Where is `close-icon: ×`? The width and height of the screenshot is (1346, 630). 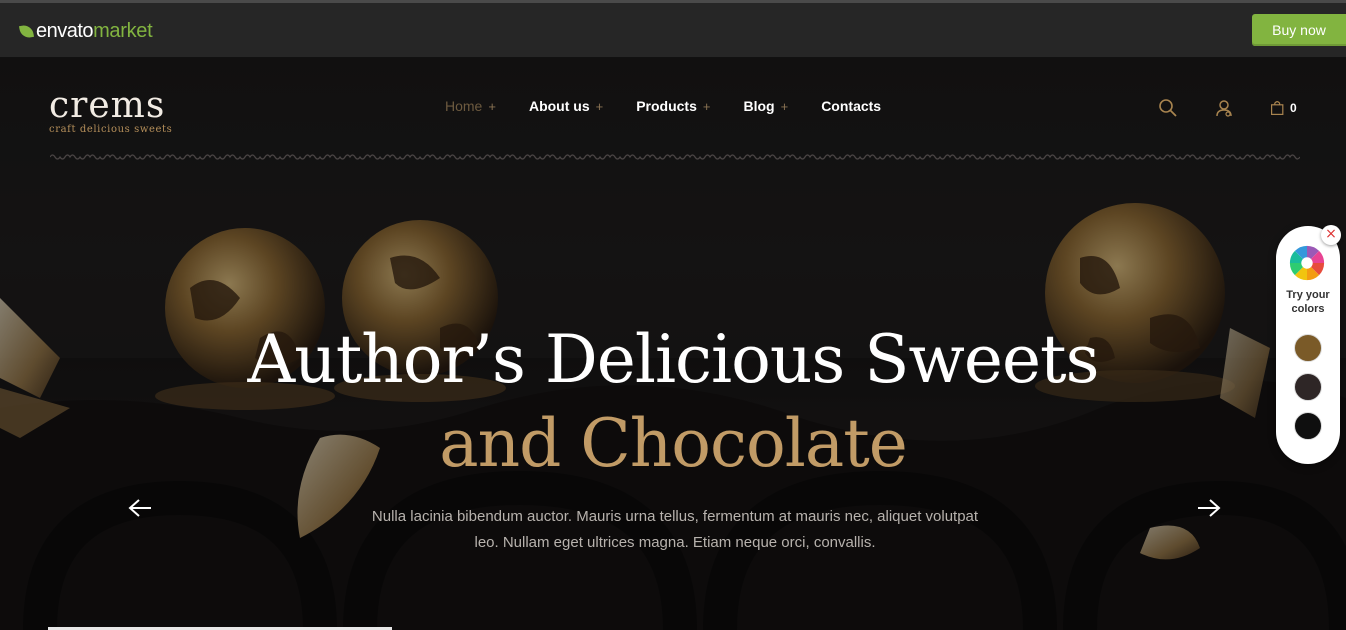
close-icon: × is located at coordinates (1331, 235).